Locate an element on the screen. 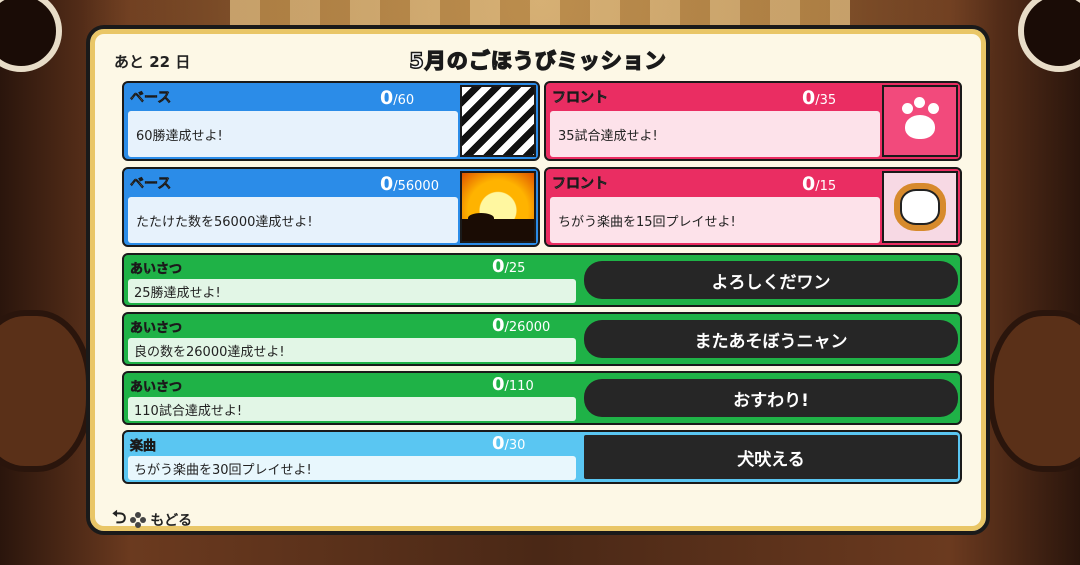 The width and height of the screenshot is (1080, 565). mission-card-front-matches: フロント 0/35 35試合達成せよ! is located at coordinates (753, 121).